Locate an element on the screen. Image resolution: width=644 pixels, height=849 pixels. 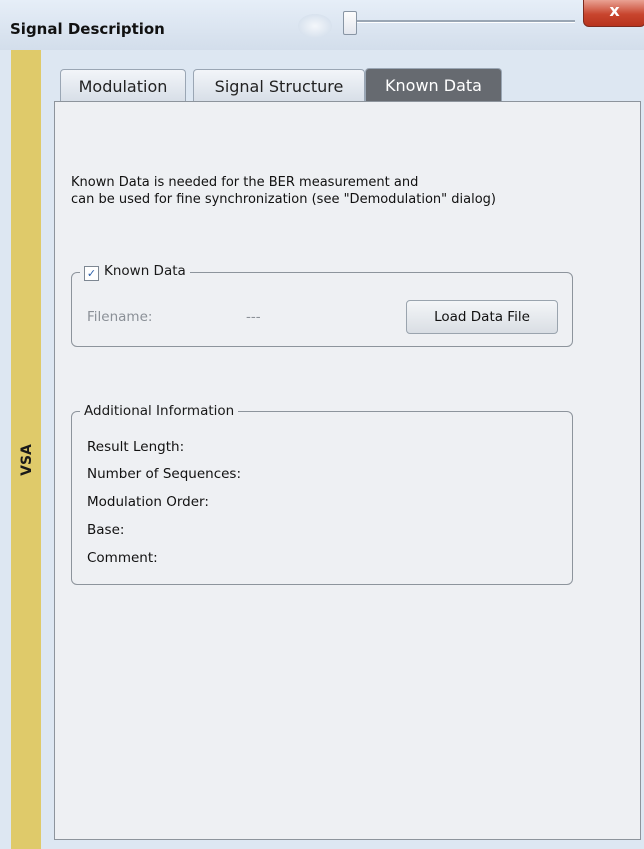
vsa-label-text: VSA is located at coordinates (27, 460).